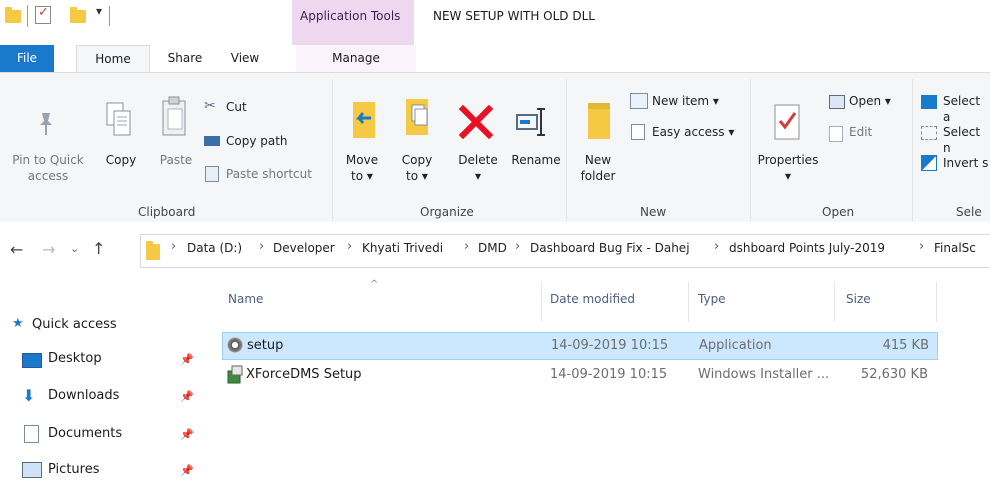 The width and height of the screenshot is (990, 495). What do you see at coordinates (48, 168) in the screenshot?
I see `pin-to-quick-access-button: Pin to Quick access` at bounding box center [48, 168].